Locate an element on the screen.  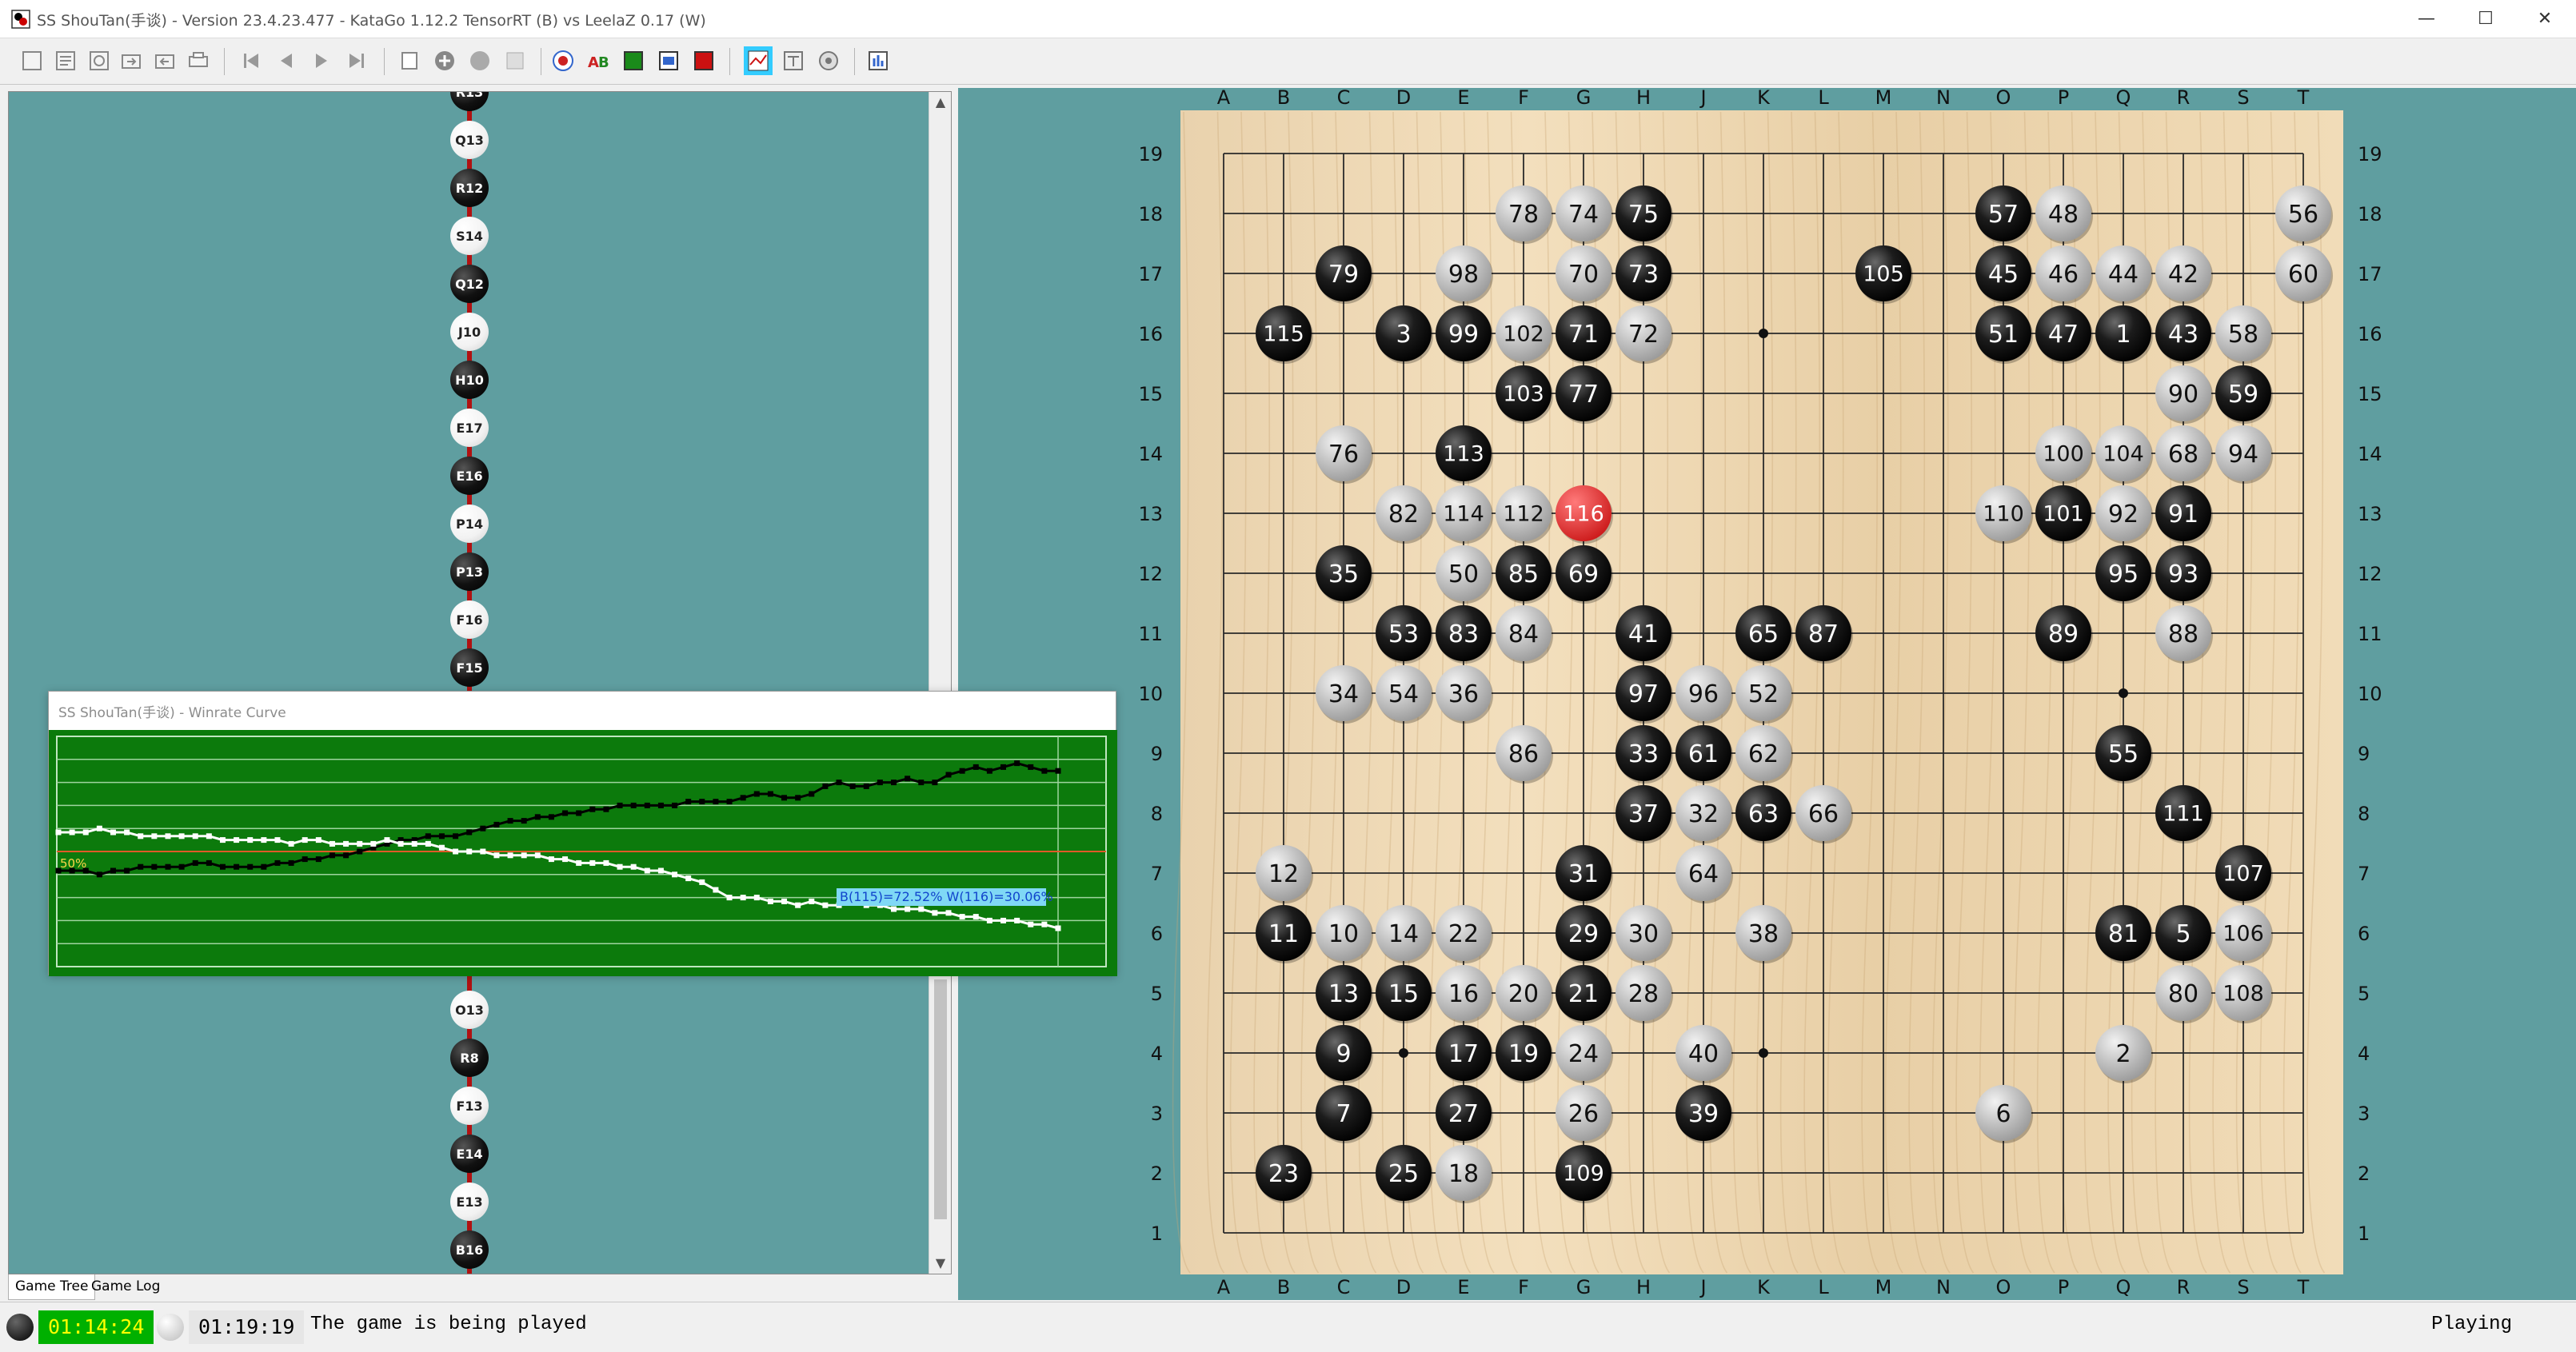
tree-node: H10 is located at coordinates (470, 380).